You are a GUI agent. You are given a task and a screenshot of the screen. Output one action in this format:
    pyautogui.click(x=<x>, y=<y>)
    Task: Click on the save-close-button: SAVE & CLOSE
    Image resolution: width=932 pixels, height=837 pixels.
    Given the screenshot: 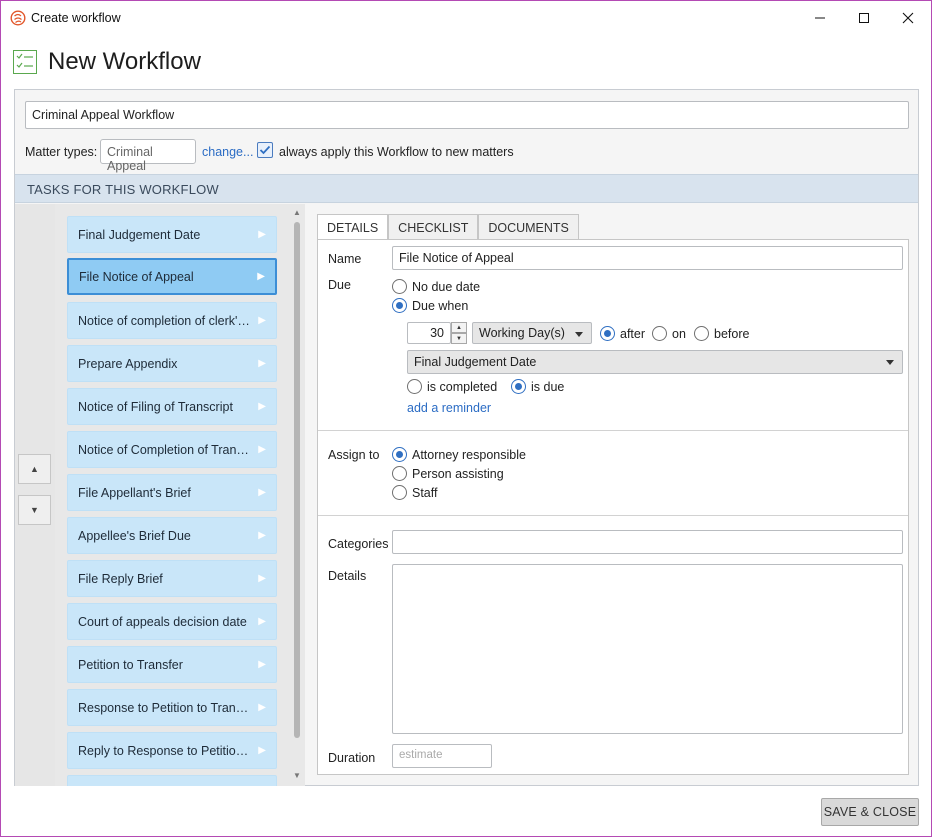 What is the action you would take?
    pyautogui.click(x=870, y=812)
    